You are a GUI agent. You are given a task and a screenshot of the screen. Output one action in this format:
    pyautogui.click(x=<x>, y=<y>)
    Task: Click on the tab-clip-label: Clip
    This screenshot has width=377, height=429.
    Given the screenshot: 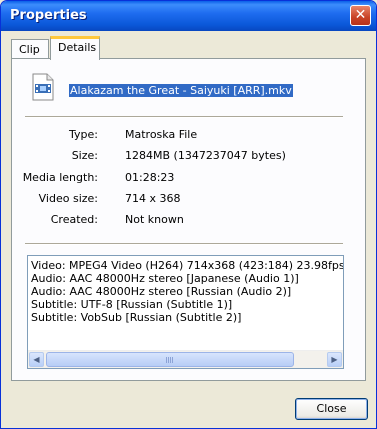 What is the action you would take?
    pyautogui.click(x=29, y=49)
    